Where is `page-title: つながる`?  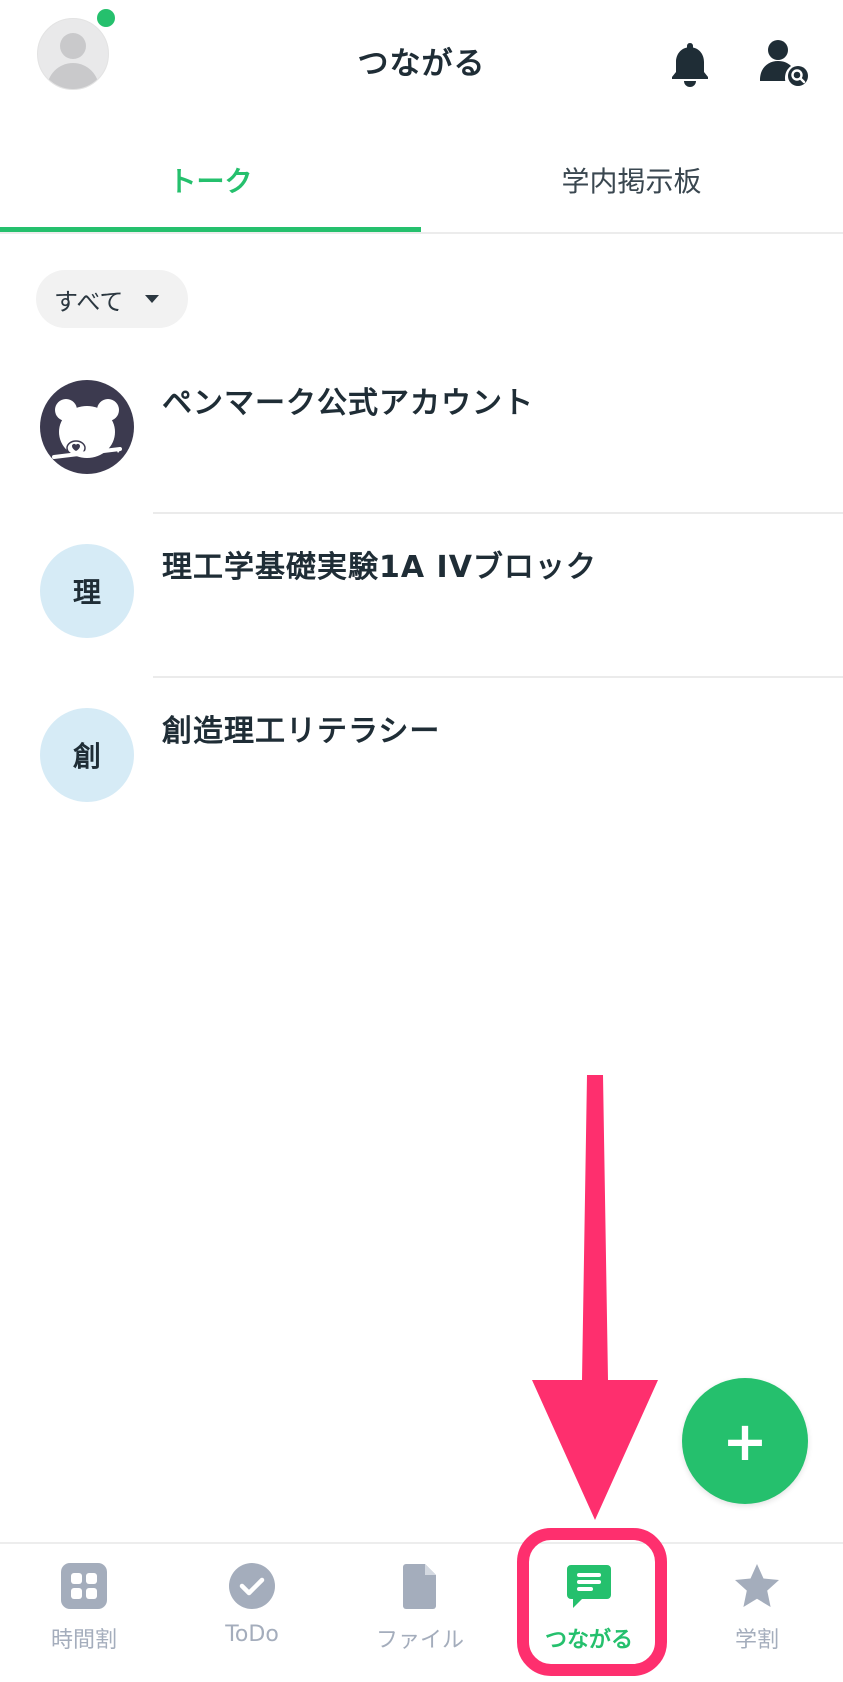 page-title: つながる is located at coordinates (421, 64).